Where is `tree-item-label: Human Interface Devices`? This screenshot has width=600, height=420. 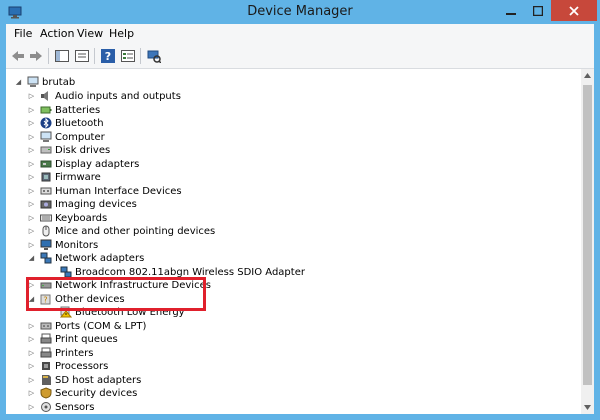 tree-item-label: Human Interface Devices is located at coordinates (118, 191).